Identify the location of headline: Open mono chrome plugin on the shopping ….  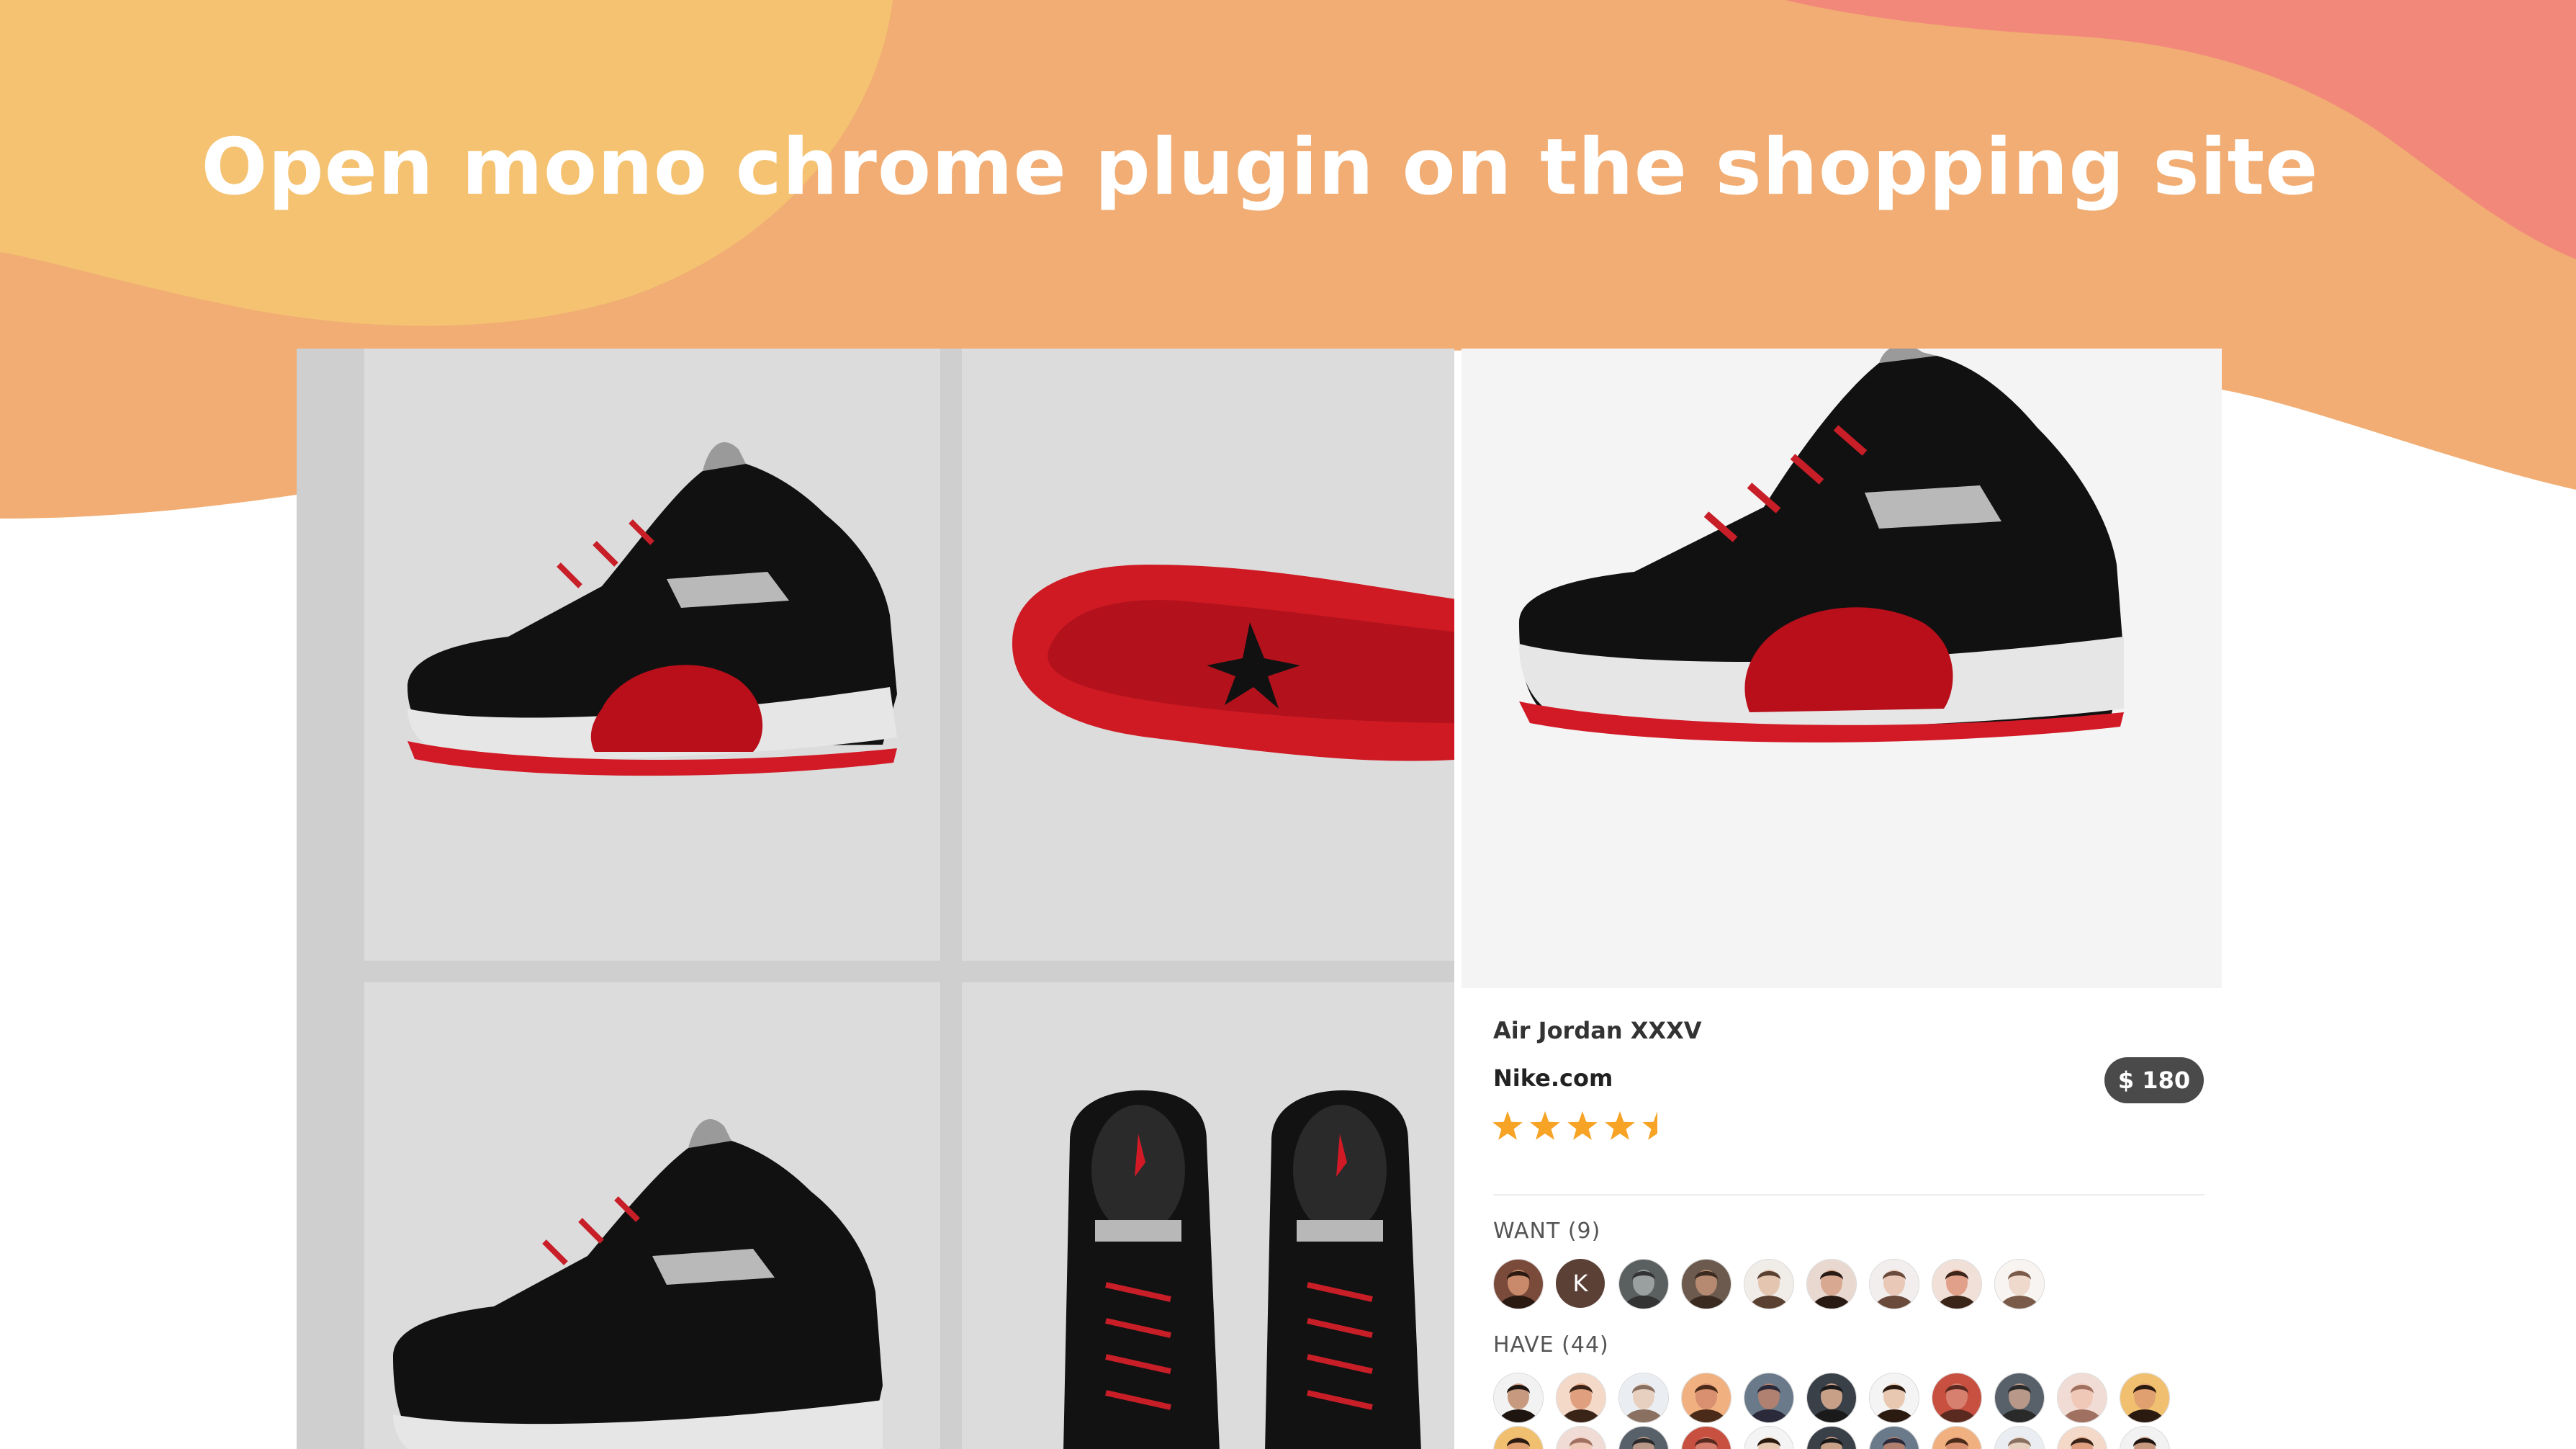
(1260, 167).